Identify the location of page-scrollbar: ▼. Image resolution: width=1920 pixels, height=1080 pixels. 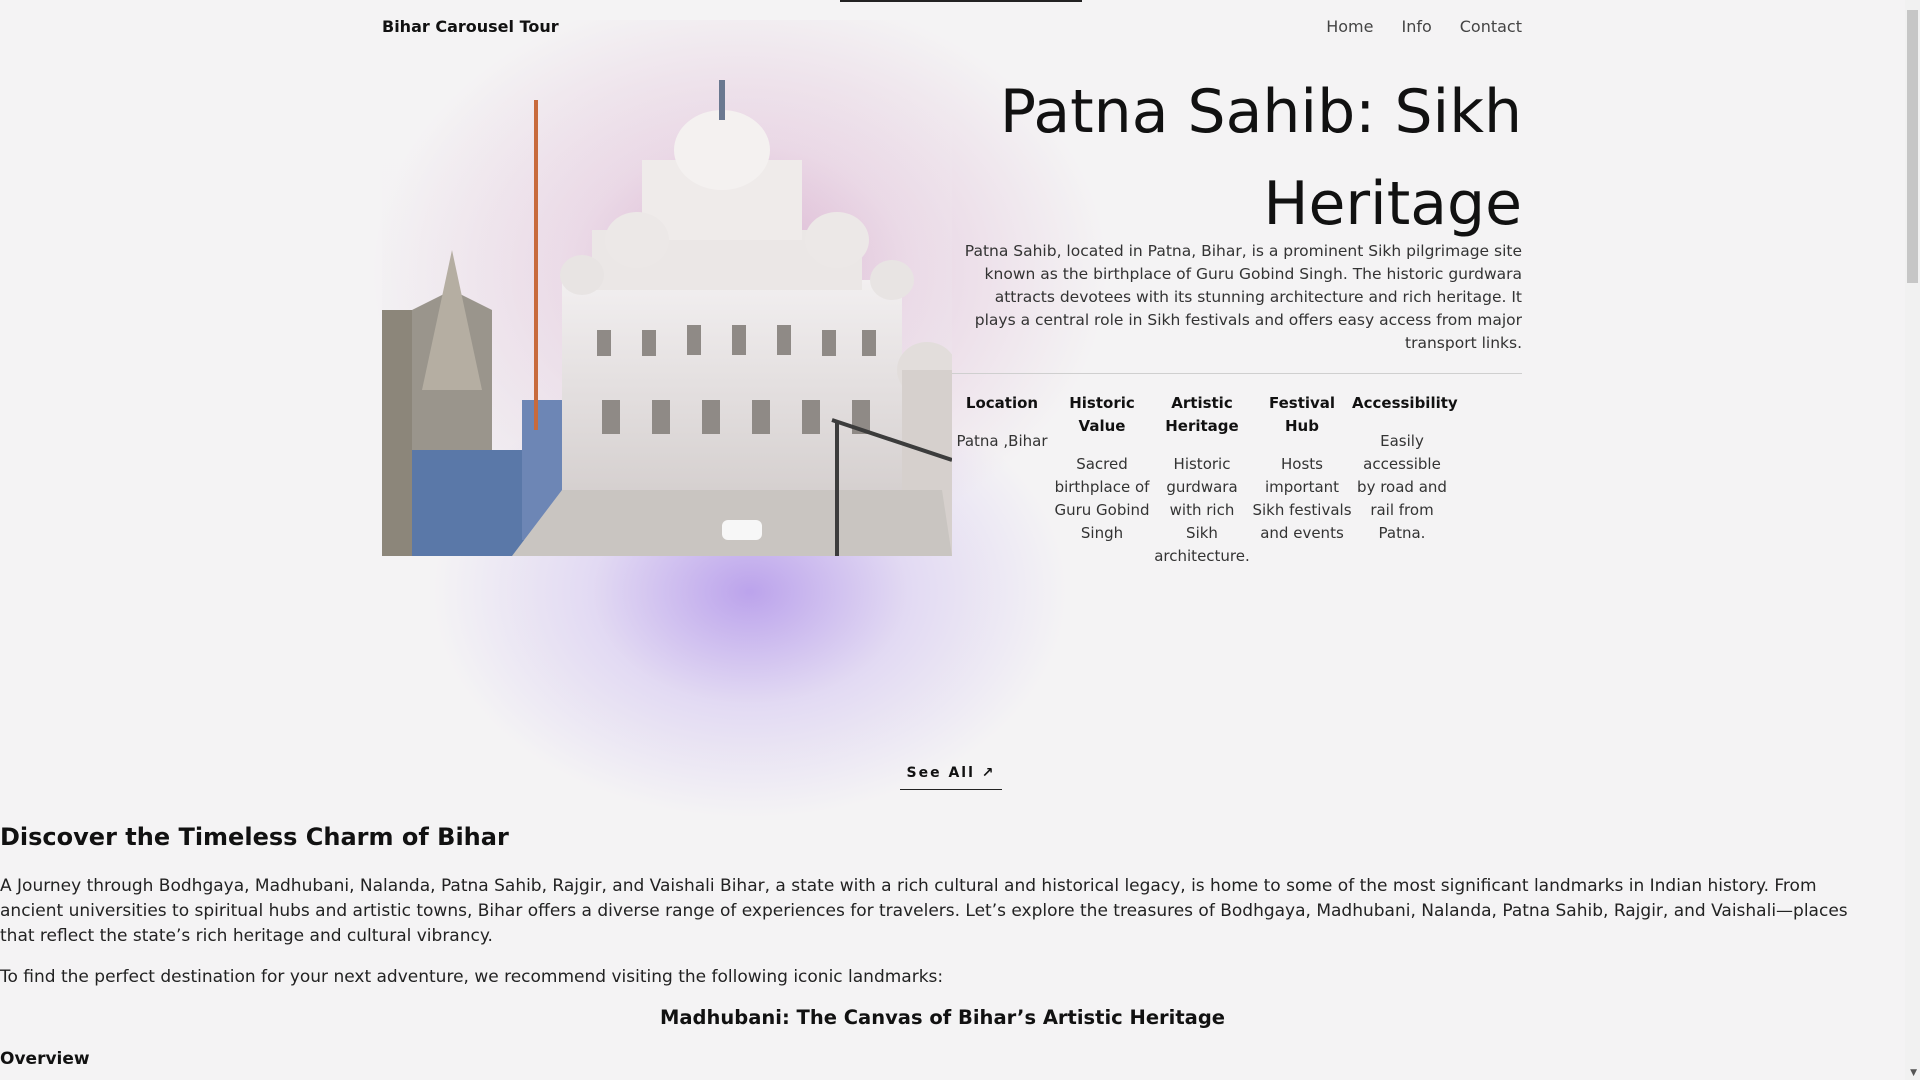
(1912, 540).